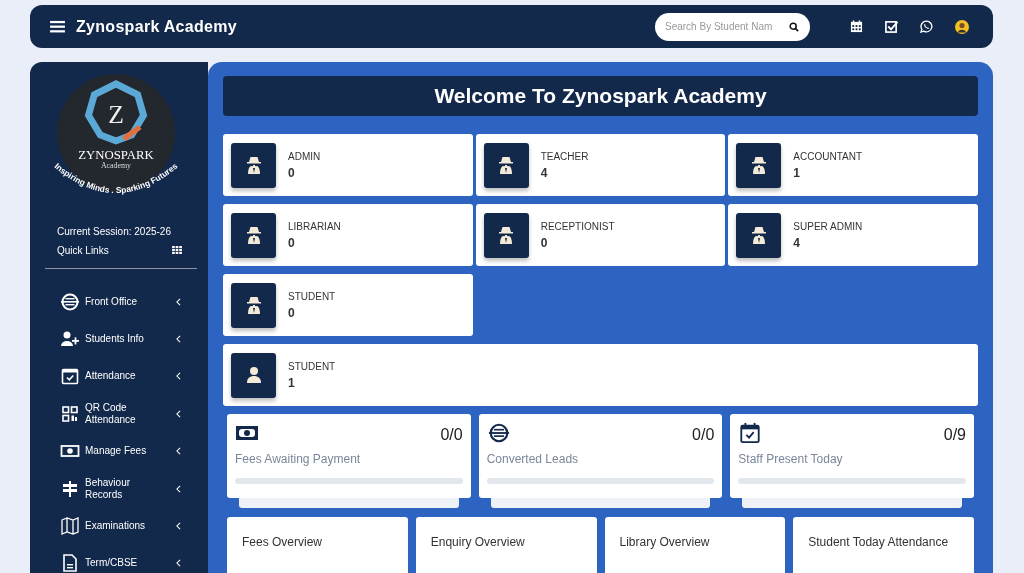 The height and width of the screenshot is (573, 1024). What do you see at coordinates (156, 26) in the screenshot?
I see `app-title: Zynospark Academy` at bounding box center [156, 26].